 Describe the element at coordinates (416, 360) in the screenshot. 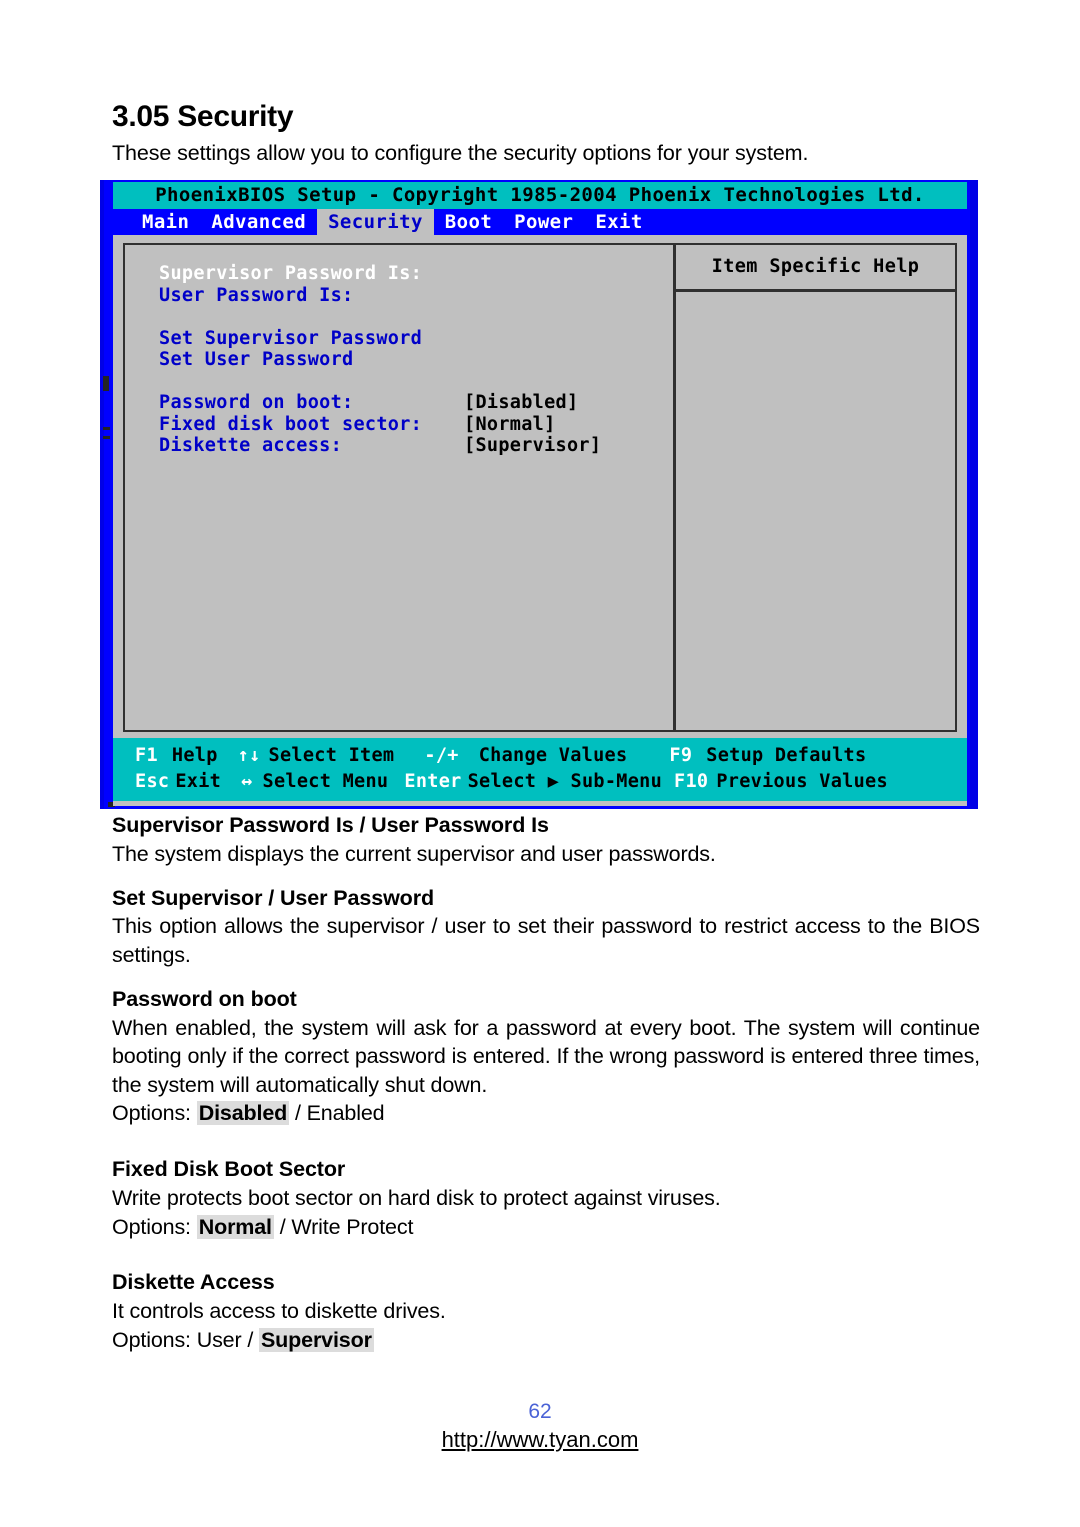

I see `bios-item-set-user-password: Set User Password` at that location.